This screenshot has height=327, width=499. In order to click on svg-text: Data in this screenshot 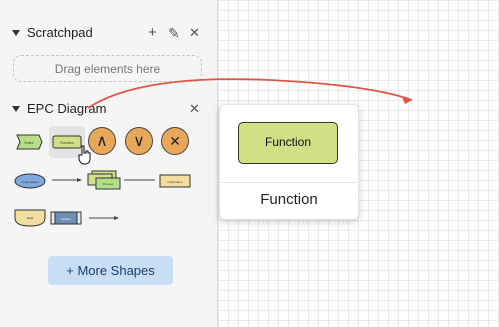, I will do `click(30, 218)`.